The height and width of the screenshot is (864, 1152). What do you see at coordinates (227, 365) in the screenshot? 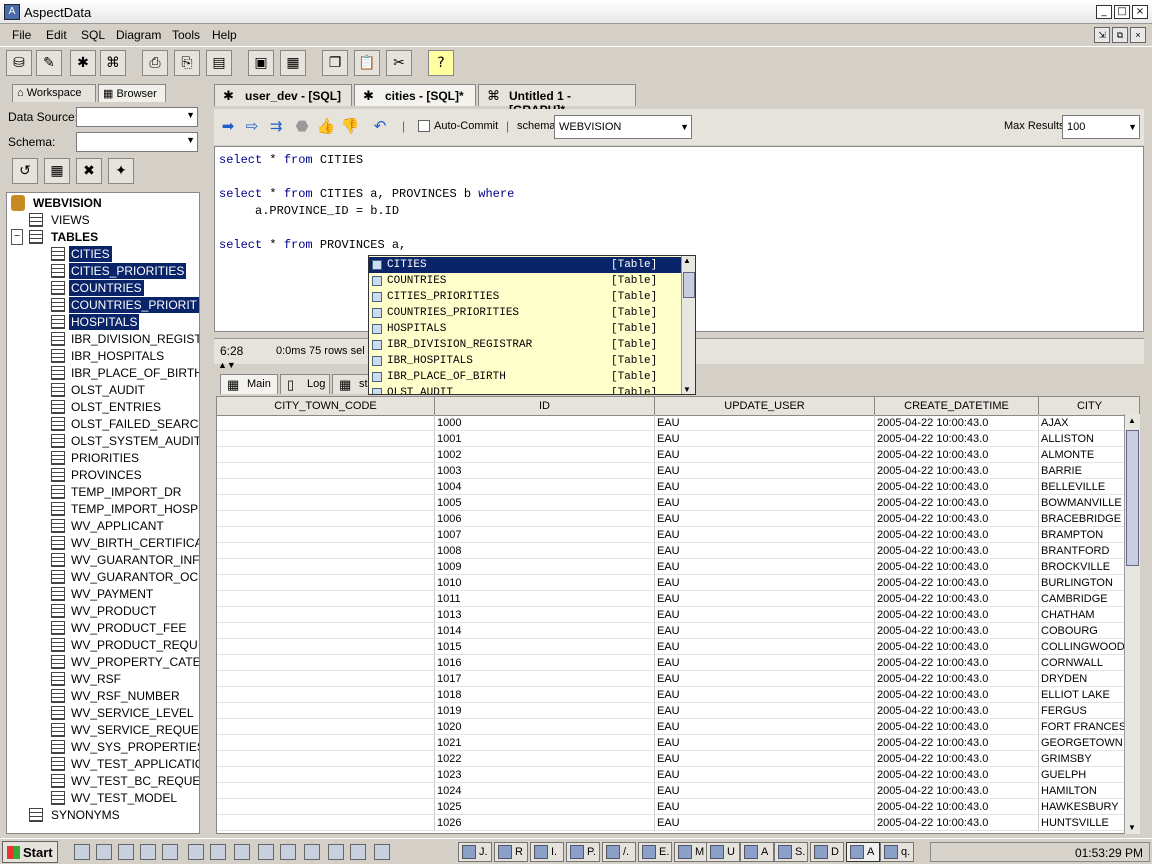
I see `splitter-arrows-icon: ▲▼` at bounding box center [227, 365].